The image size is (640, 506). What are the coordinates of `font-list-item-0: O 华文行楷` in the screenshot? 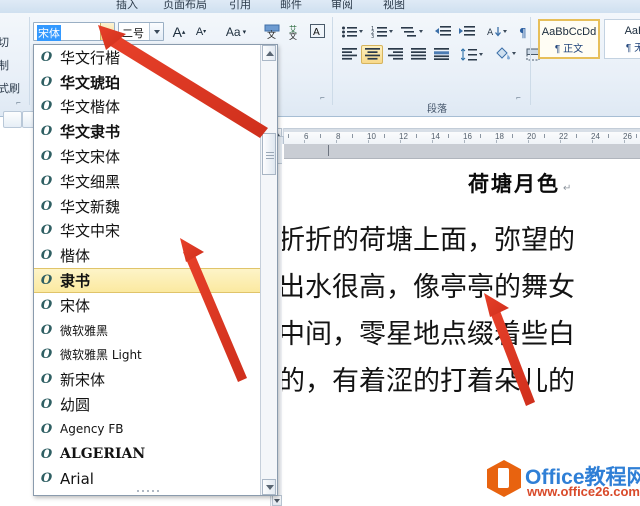 It's located at (148, 57).